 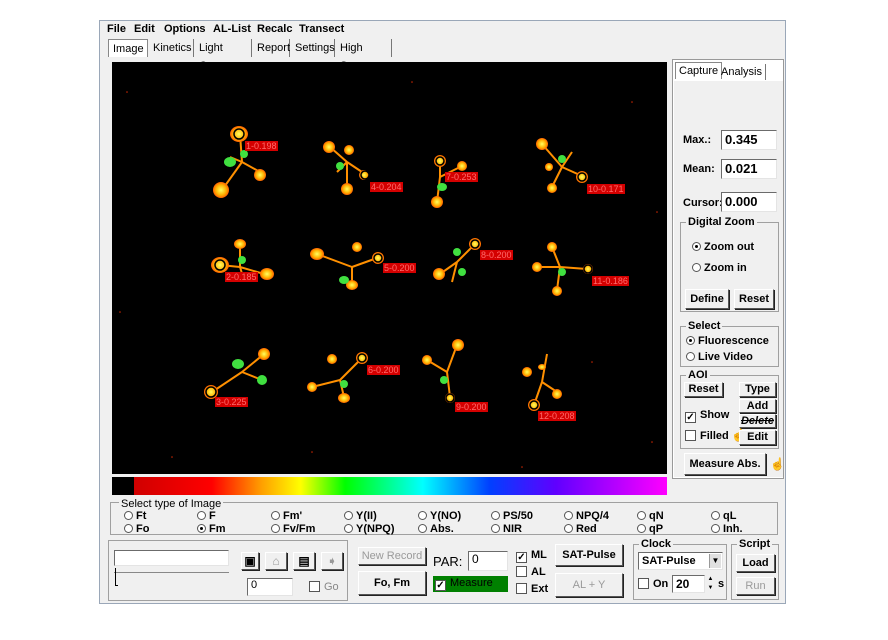 I want to click on open-folder-icon: ⌂, so click(x=276, y=561).